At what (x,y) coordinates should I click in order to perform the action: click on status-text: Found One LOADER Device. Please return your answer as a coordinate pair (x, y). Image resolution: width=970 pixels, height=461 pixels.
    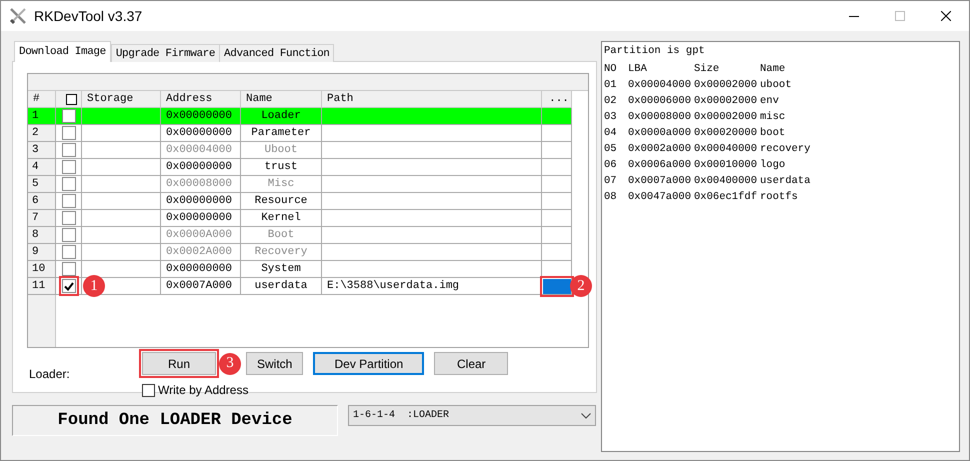
    Looking at the image, I should click on (175, 420).